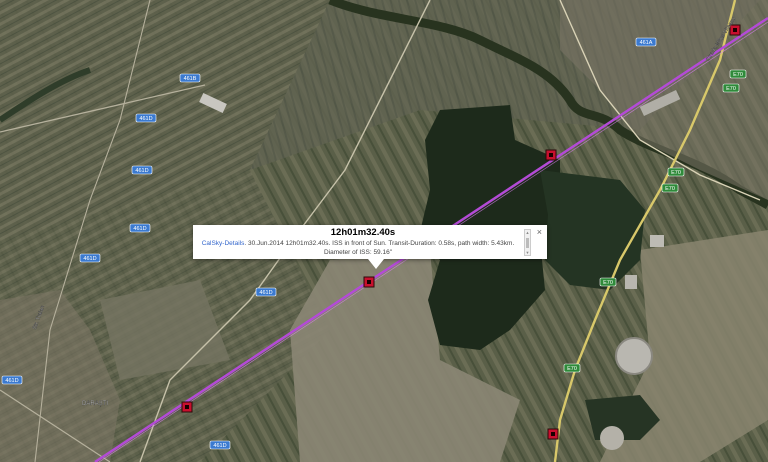 The width and height of the screenshot is (768, 462). What do you see at coordinates (358, 252) in the screenshot?
I see `popup-diameter-text: Diameter of ISS: 59.16"` at bounding box center [358, 252].